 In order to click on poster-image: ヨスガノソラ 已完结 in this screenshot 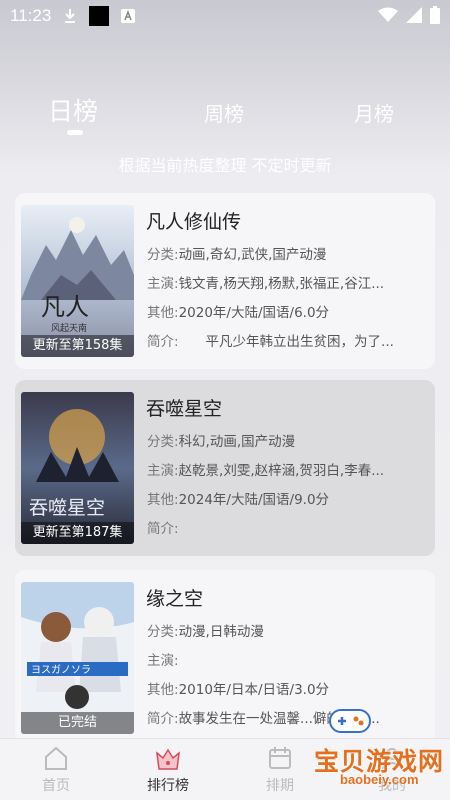, I will do `click(77, 658)`.